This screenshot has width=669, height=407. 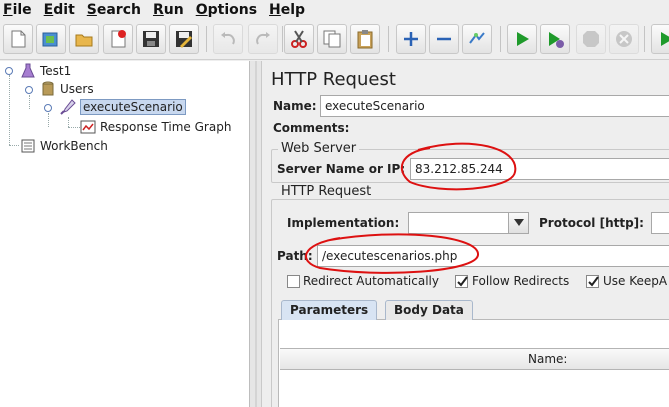 I want to click on tree-node-test-plan: Test1, so click(x=45, y=71).